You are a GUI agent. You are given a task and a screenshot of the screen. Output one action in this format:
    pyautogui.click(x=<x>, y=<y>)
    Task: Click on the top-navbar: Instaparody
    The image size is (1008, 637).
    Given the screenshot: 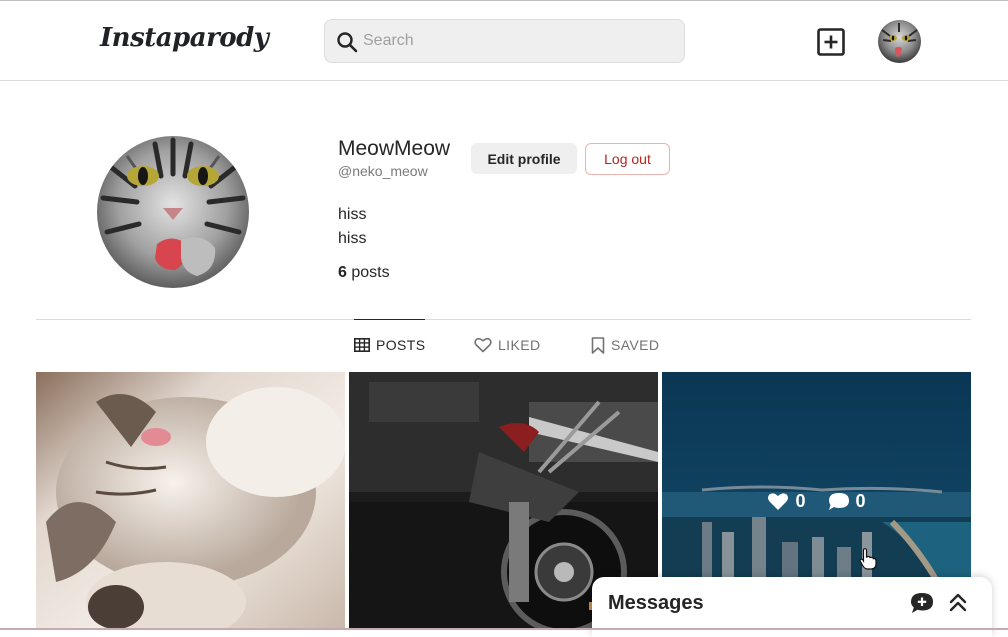 What is the action you would take?
    pyautogui.click(x=504, y=41)
    